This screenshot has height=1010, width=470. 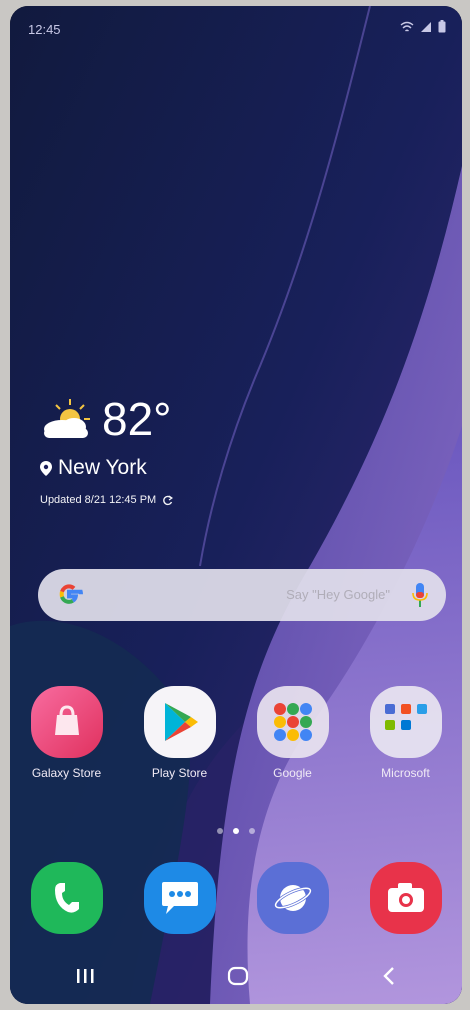 What do you see at coordinates (236, 28) in the screenshot?
I see `status-bar: 12:45` at bounding box center [236, 28].